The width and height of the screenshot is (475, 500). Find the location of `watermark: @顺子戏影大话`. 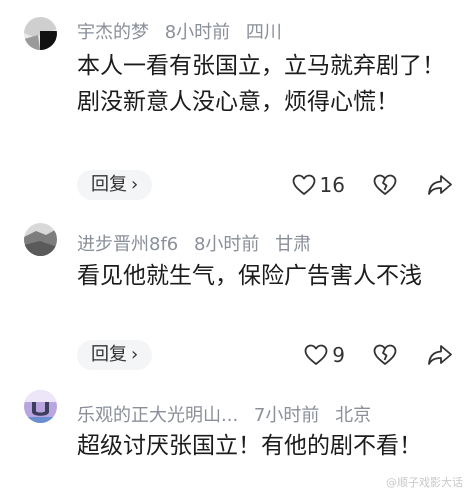

watermark: @顺子戏影大话 is located at coordinates (424, 482).